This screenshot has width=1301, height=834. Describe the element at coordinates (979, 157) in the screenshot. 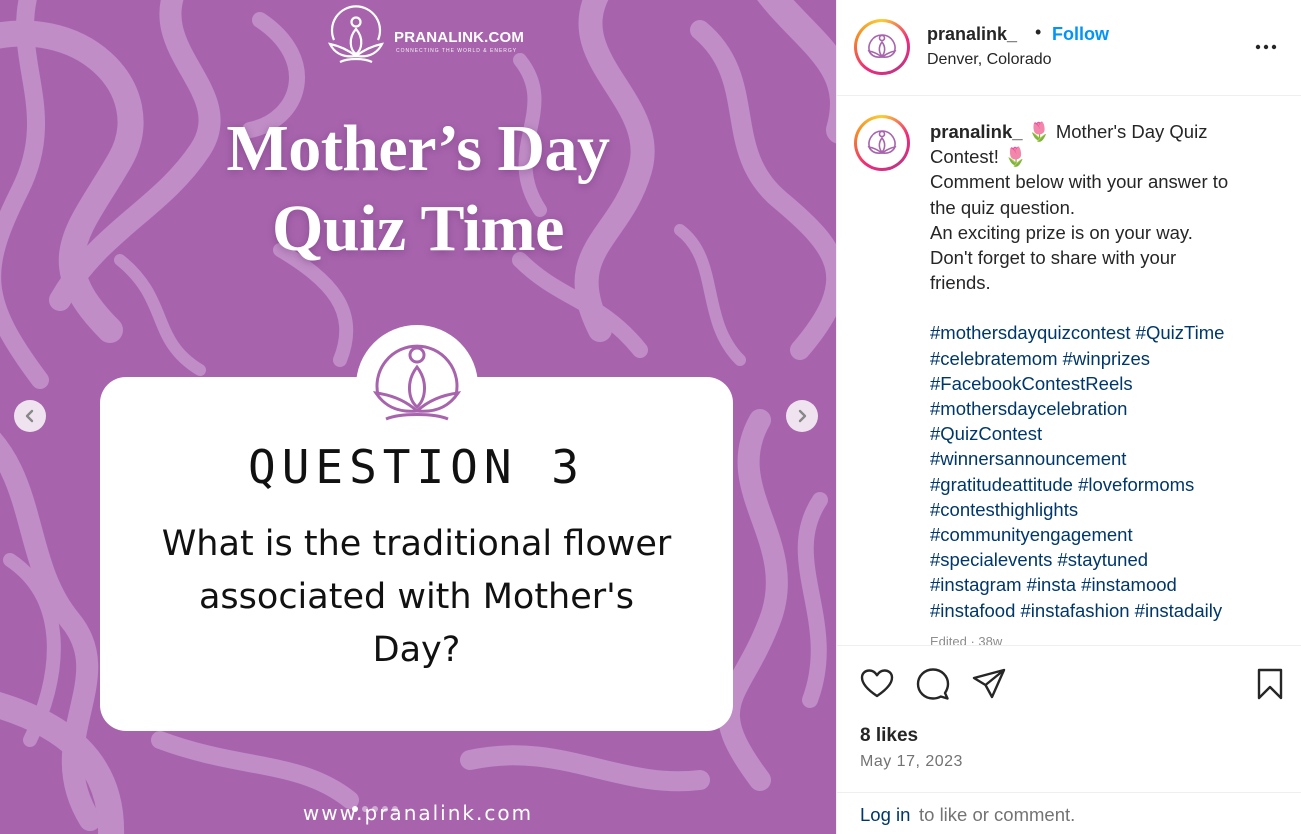

I see `caption-line-2: Contest! 🌷` at that location.